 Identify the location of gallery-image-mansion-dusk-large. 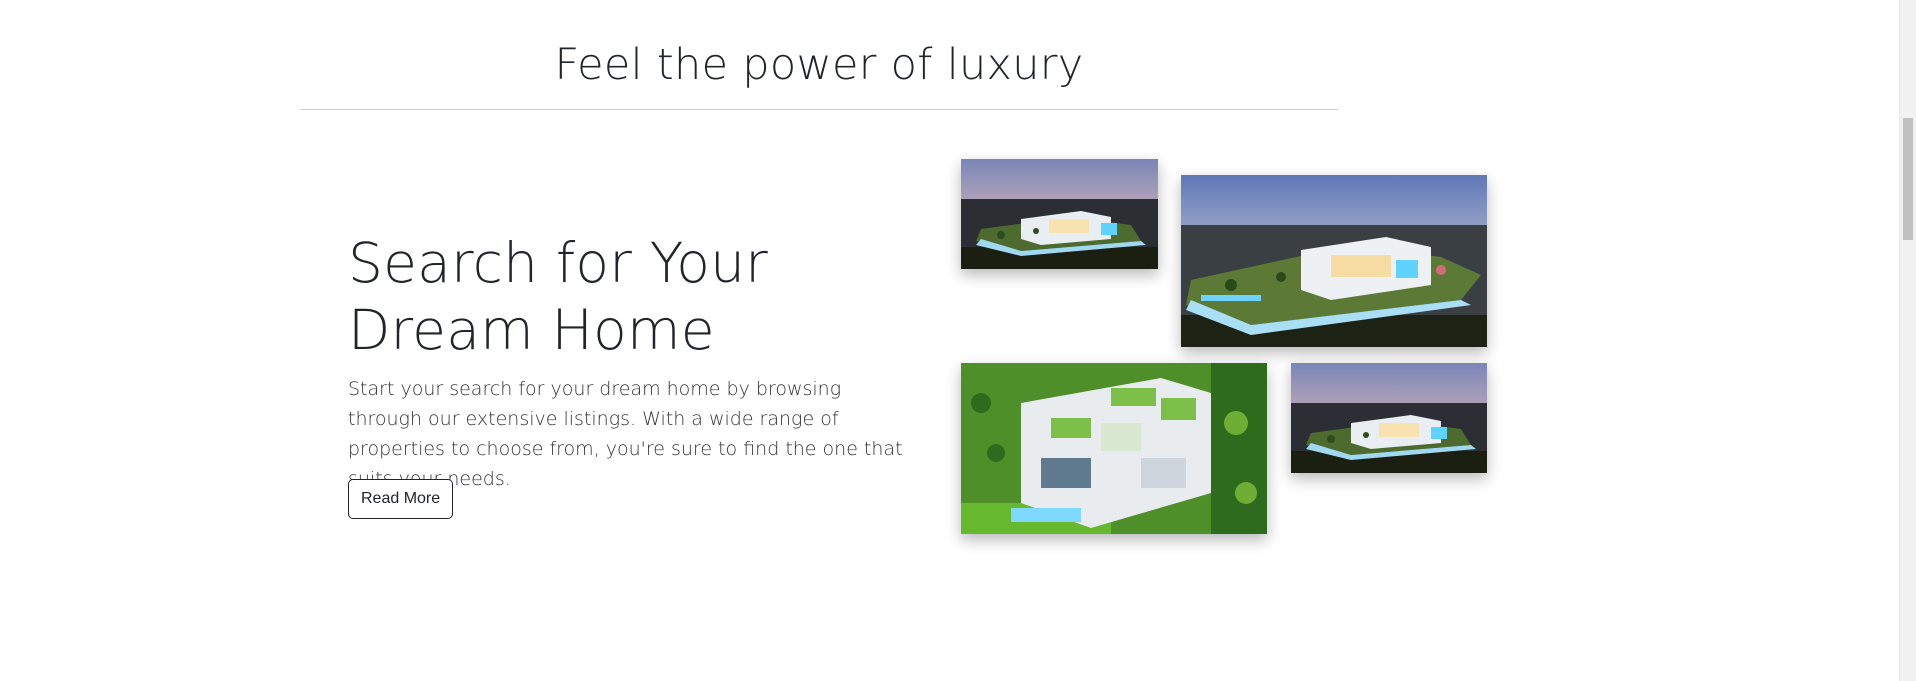
(1334, 261).